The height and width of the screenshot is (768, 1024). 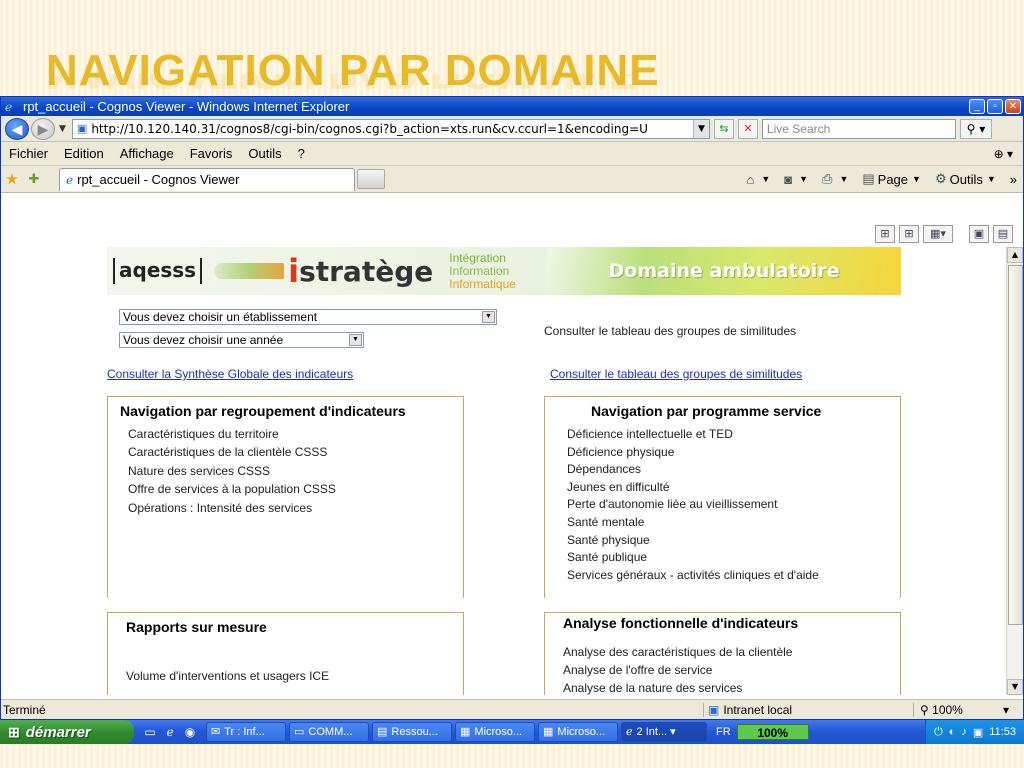 I want to click on desktop-icon: ▭, so click(x=150, y=732).